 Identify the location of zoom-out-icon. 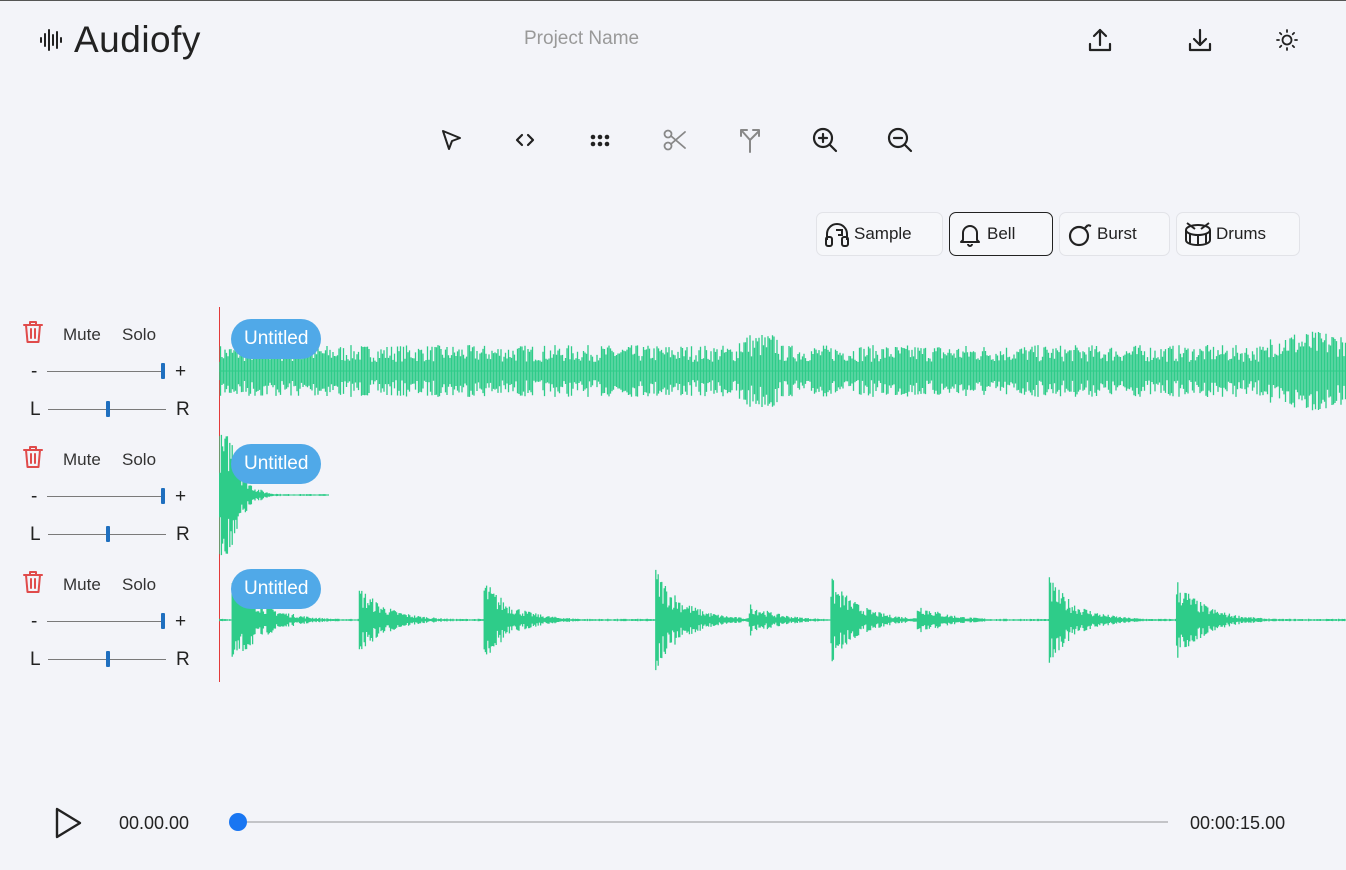
(900, 140).